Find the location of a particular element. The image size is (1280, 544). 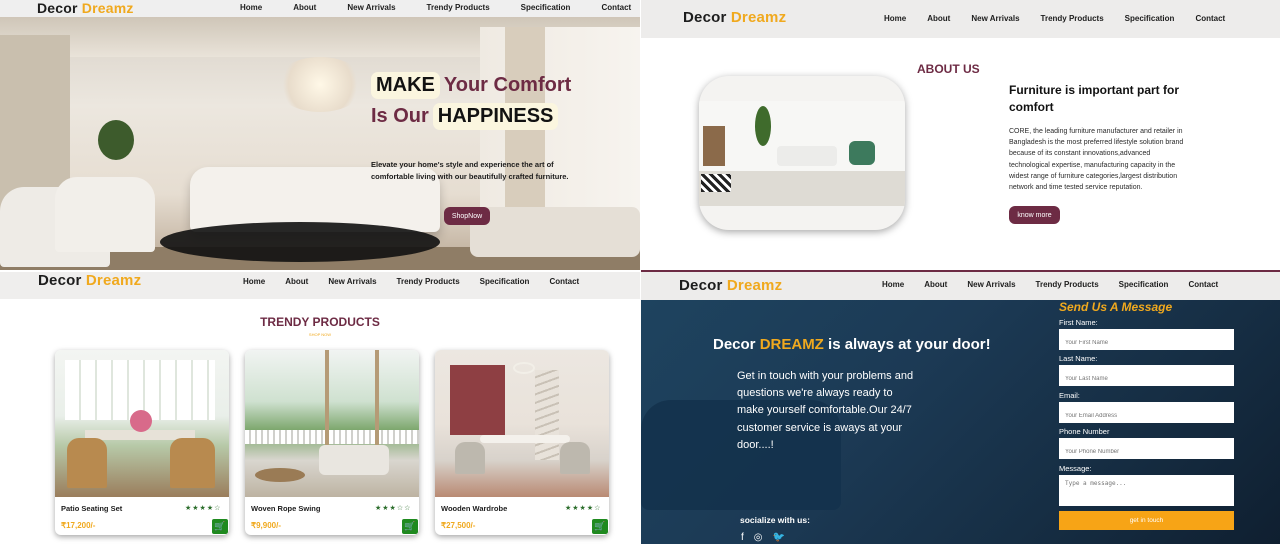

rating-stars: ★★★☆☆ is located at coordinates (393, 508).